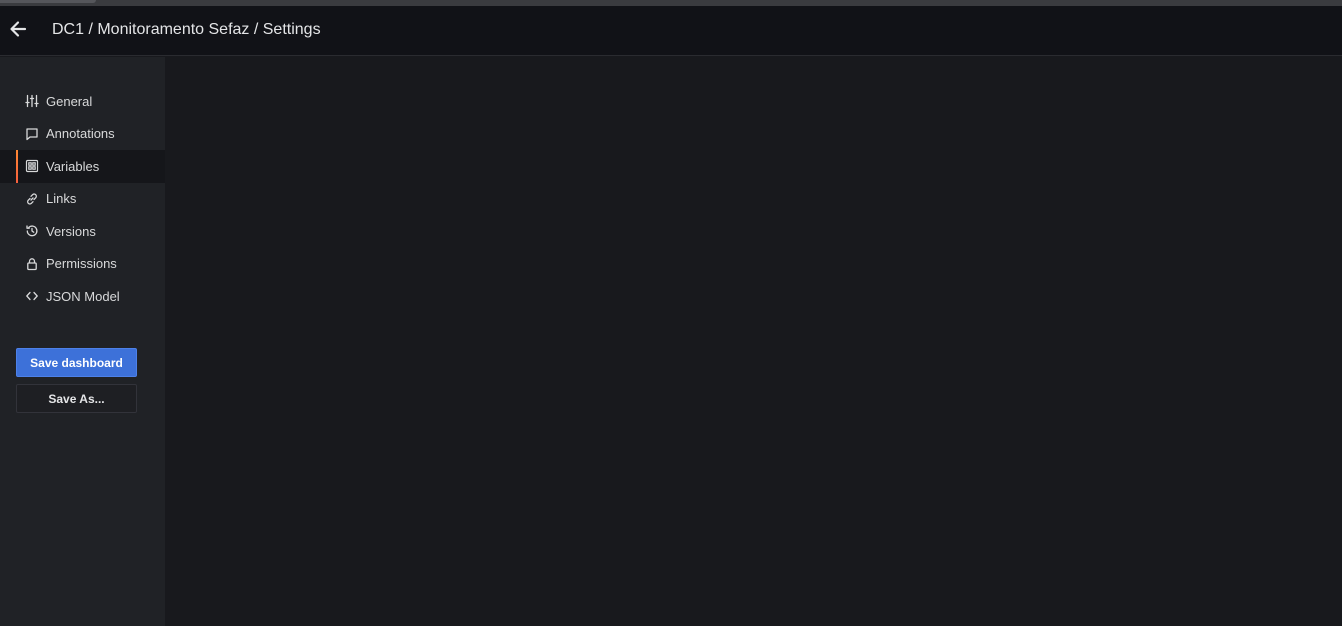  I want to click on save-dashboard-button: Save dashboard, so click(76, 362).